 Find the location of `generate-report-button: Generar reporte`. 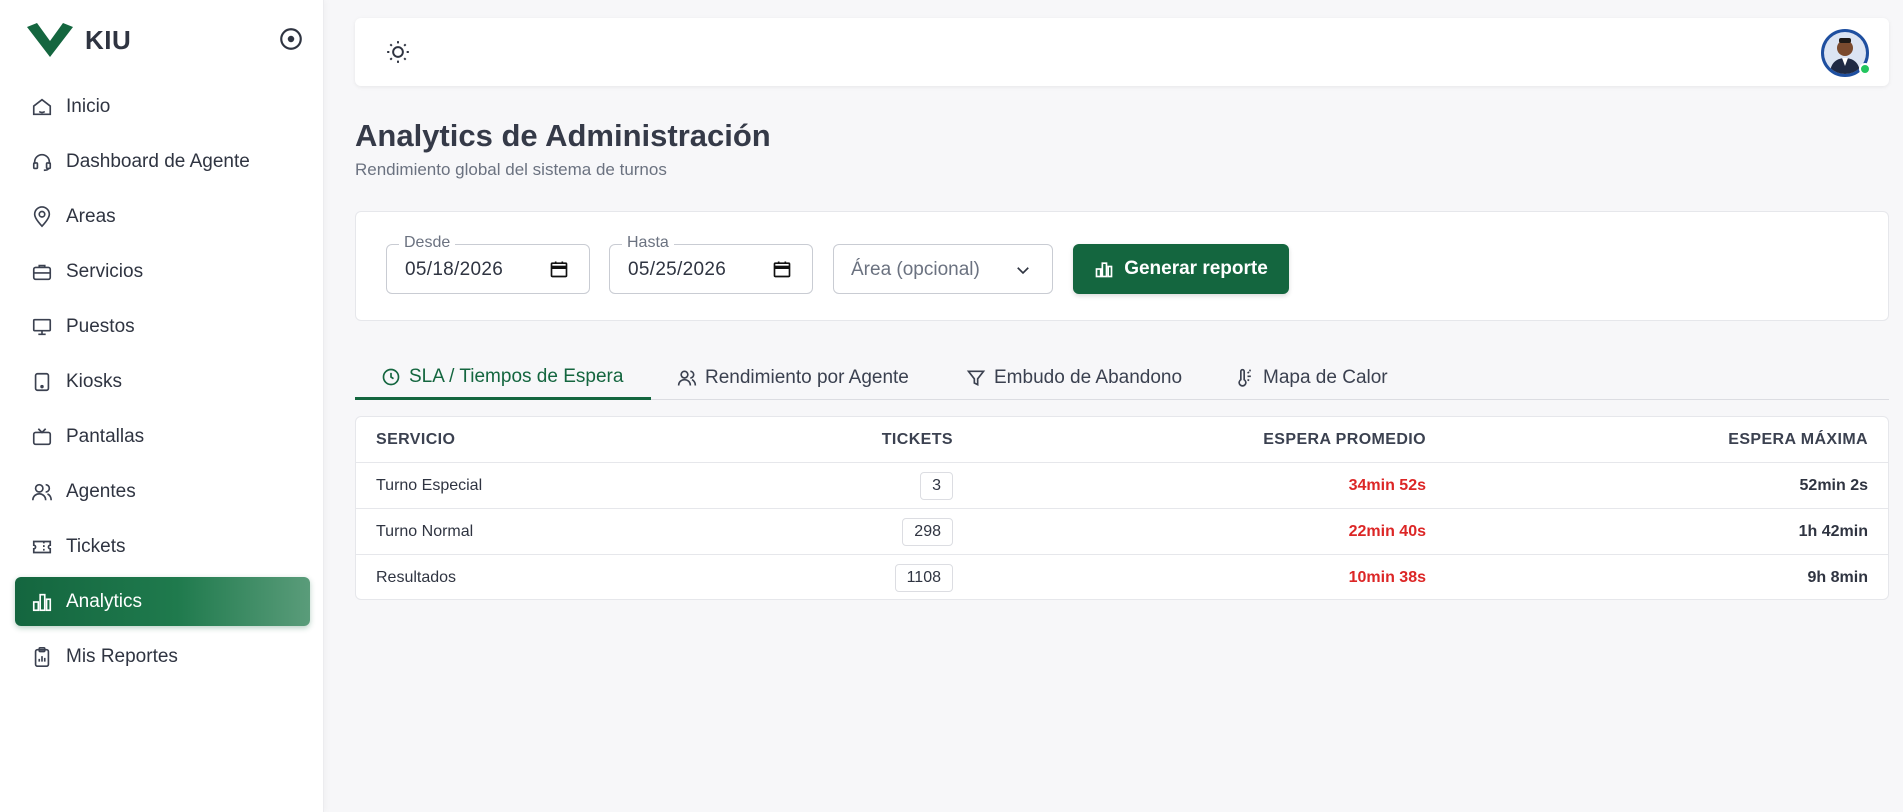

generate-report-button: Generar reporte is located at coordinates (1181, 269).